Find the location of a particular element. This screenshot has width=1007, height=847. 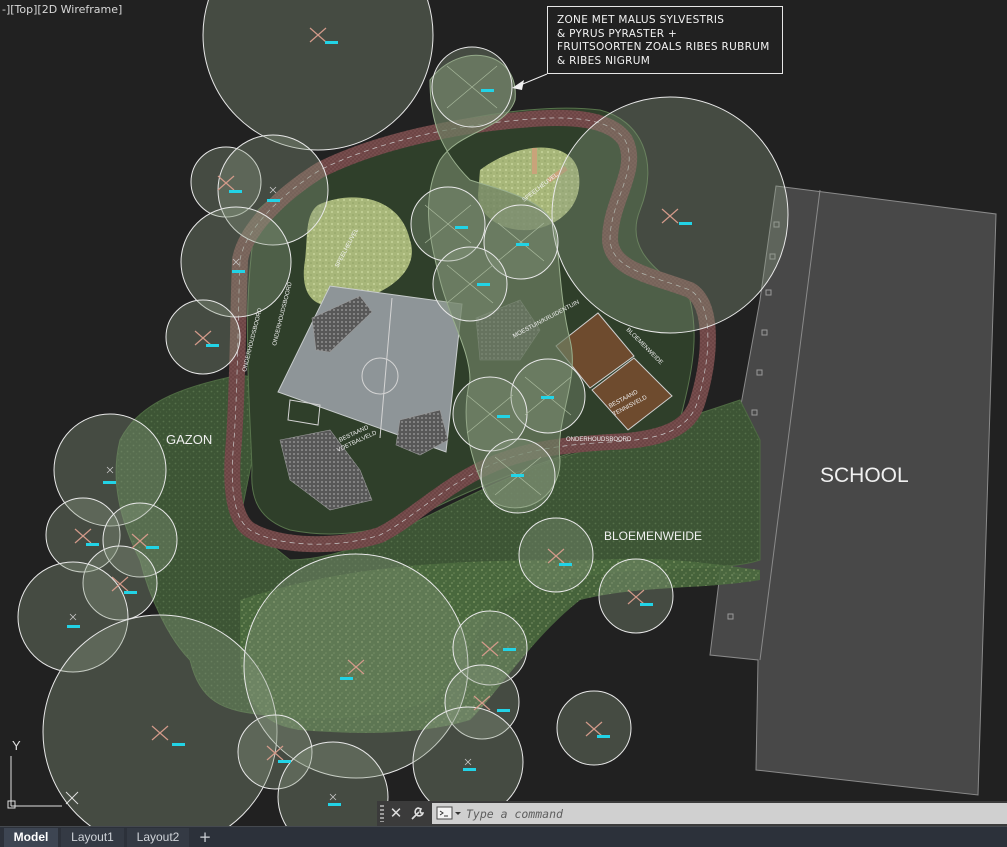

command-line: ✕ is located at coordinates (692, 813).